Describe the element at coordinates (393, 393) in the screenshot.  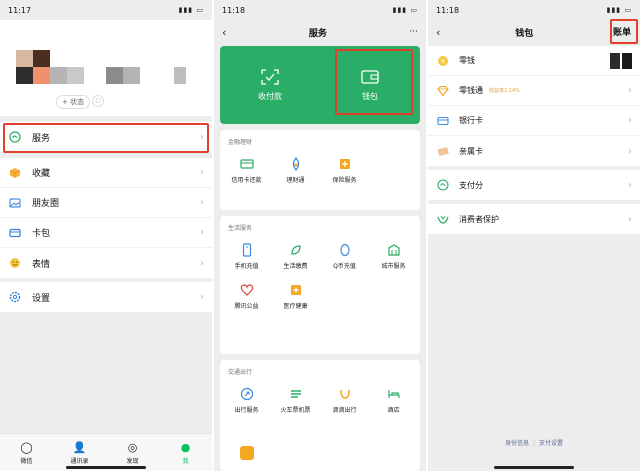
I see `bed-icon` at that location.